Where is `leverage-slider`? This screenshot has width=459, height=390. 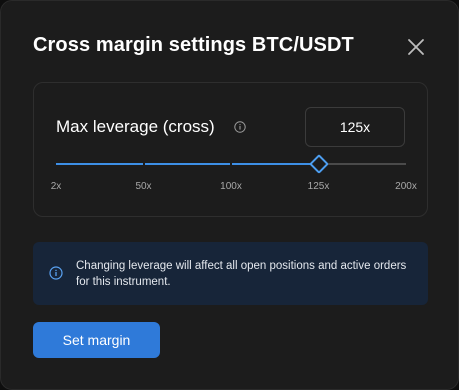 leverage-slider is located at coordinates (231, 164).